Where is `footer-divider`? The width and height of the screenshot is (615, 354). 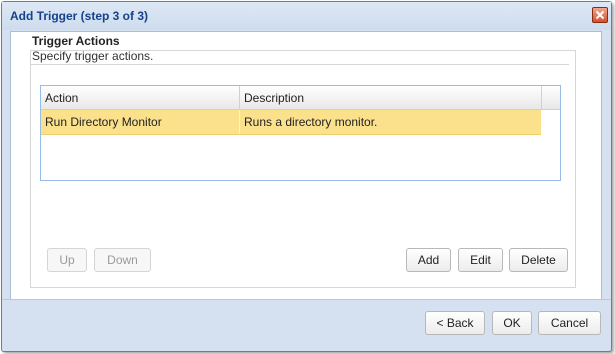 footer-divider is located at coordinates (306, 299).